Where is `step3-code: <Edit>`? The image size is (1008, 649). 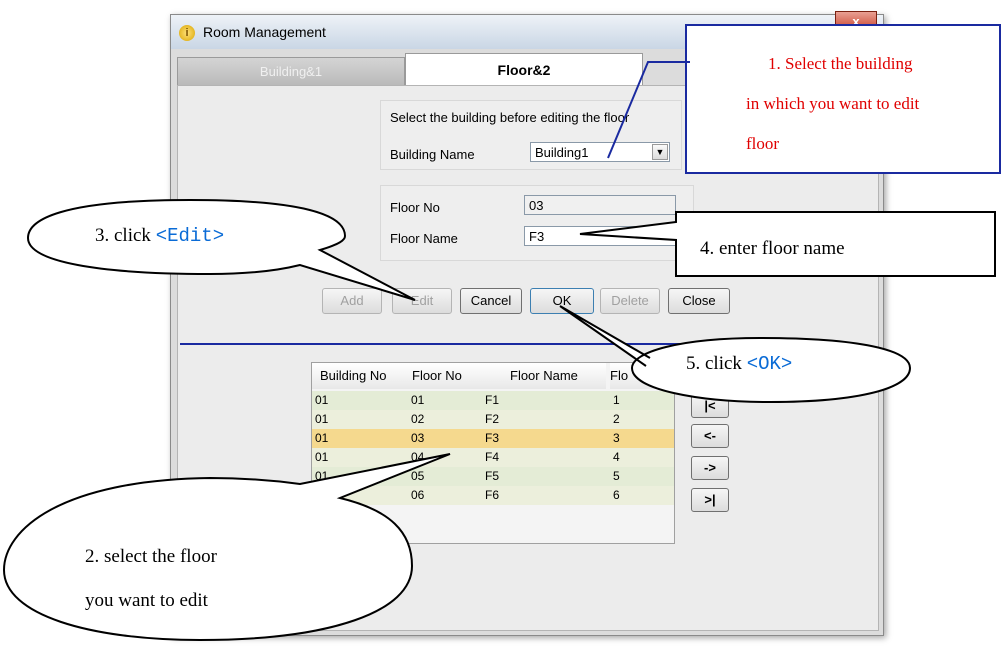 step3-code: <Edit> is located at coordinates (190, 236).